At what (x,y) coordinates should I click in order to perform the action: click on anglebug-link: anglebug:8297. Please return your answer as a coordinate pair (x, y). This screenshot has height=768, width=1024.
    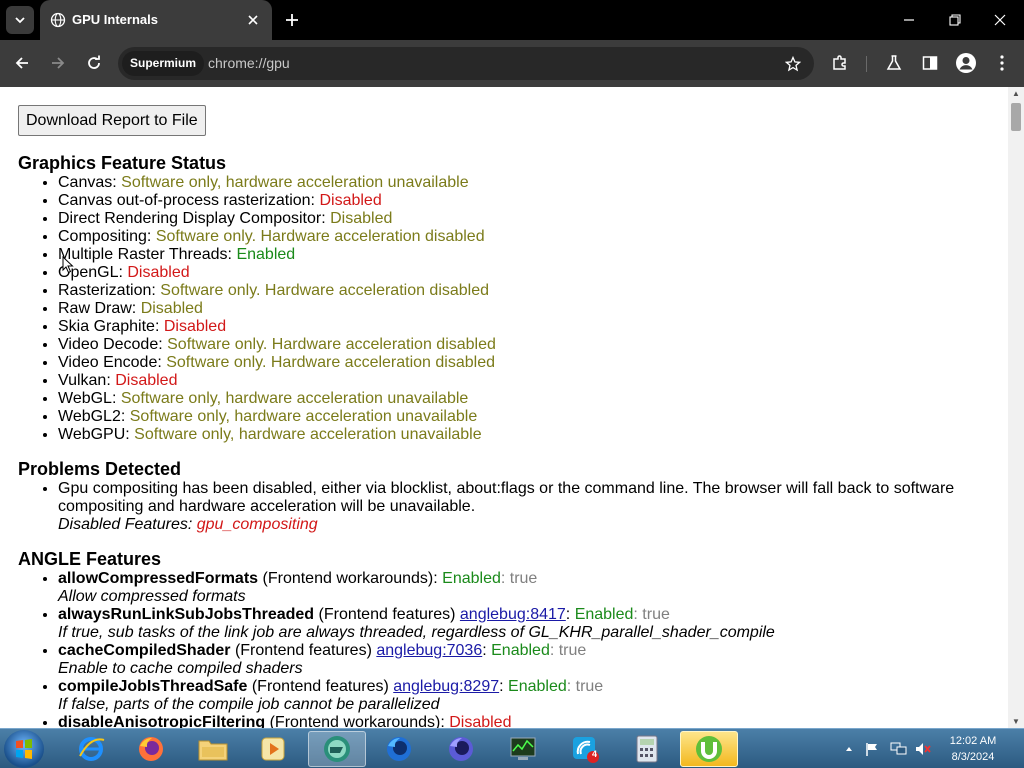
    Looking at the image, I should click on (446, 686).